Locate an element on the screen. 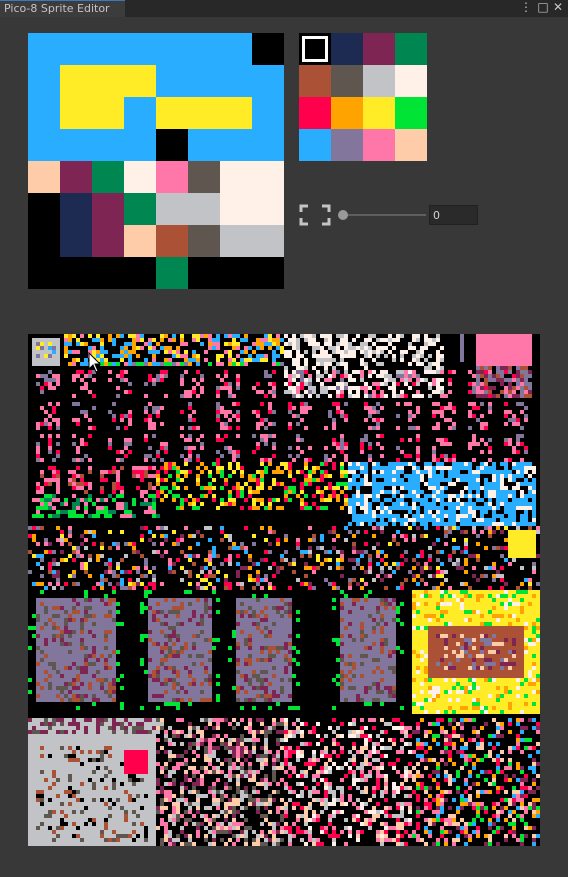 The height and width of the screenshot is (877, 568). tab-sprite-editor: Pico-8 Sprite Editor is located at coordinates (62, 8).